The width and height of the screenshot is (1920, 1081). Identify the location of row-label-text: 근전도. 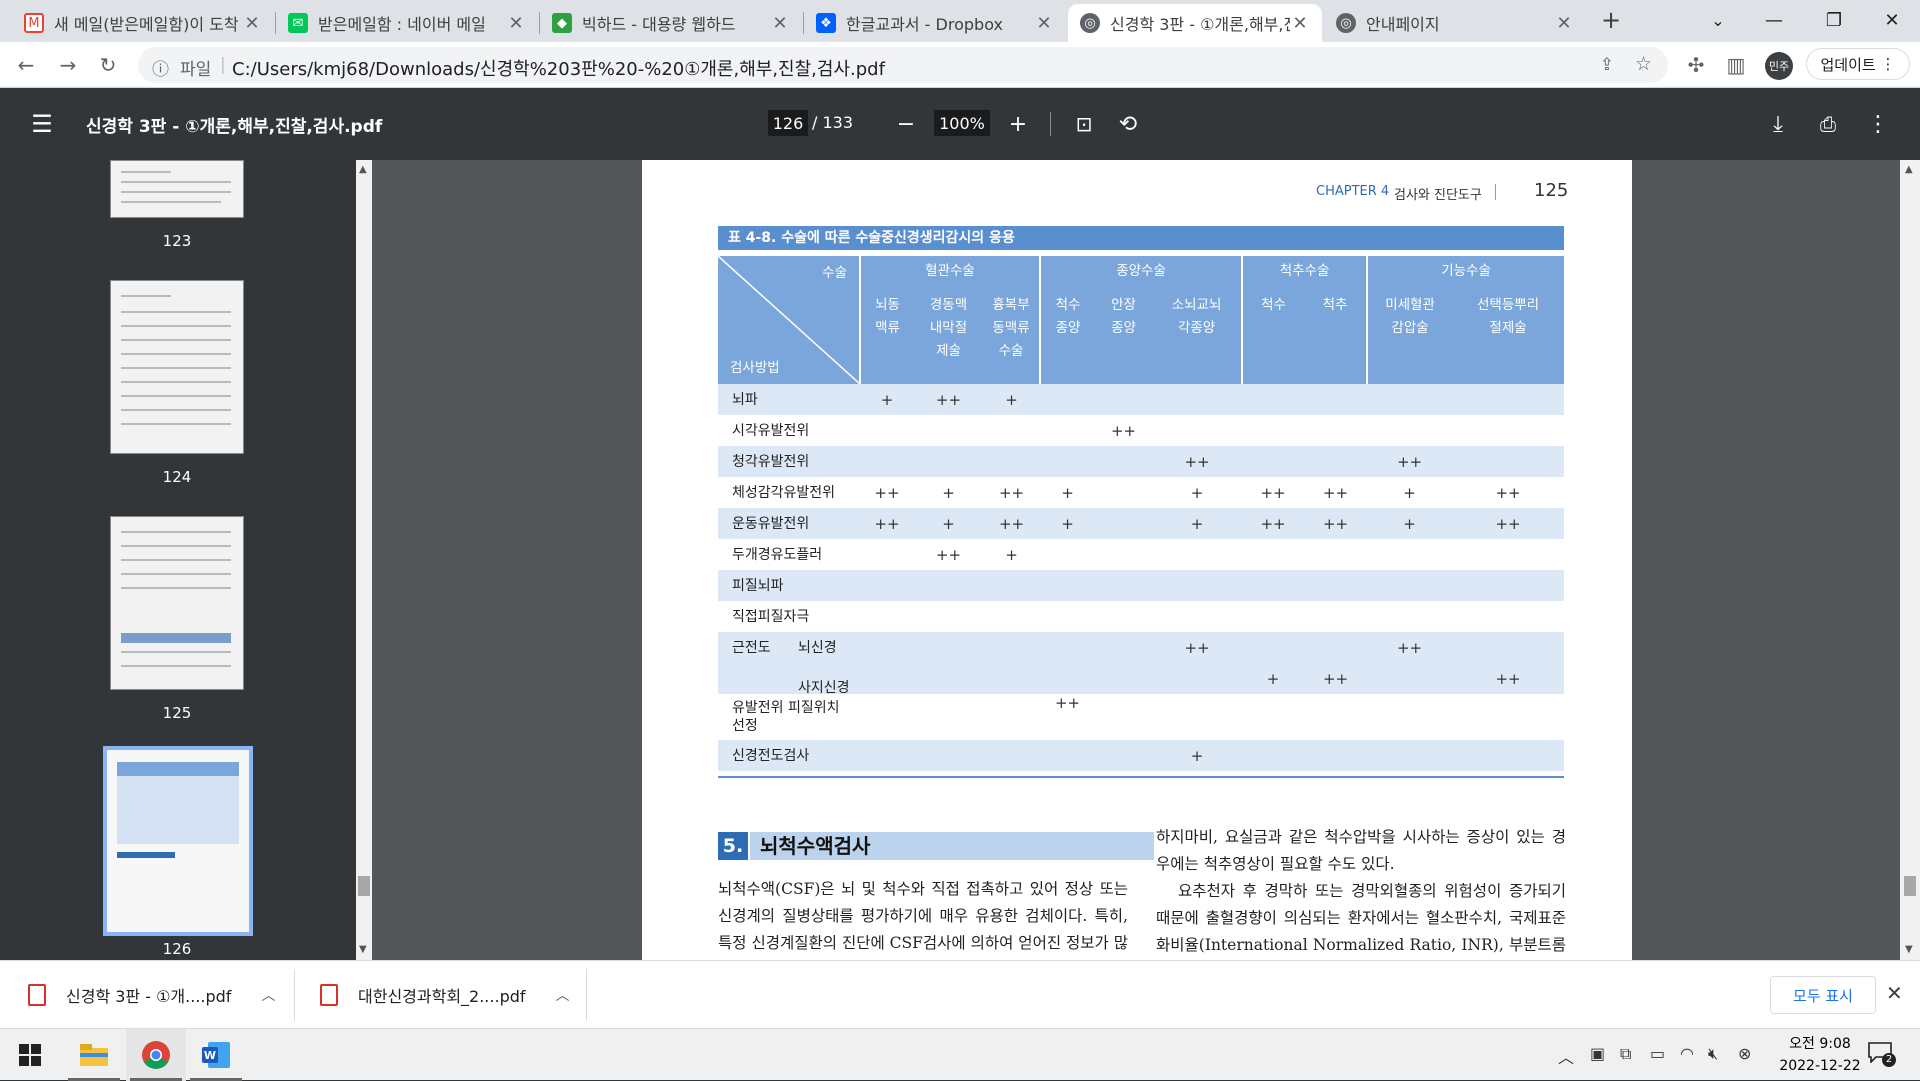
(751, 647).